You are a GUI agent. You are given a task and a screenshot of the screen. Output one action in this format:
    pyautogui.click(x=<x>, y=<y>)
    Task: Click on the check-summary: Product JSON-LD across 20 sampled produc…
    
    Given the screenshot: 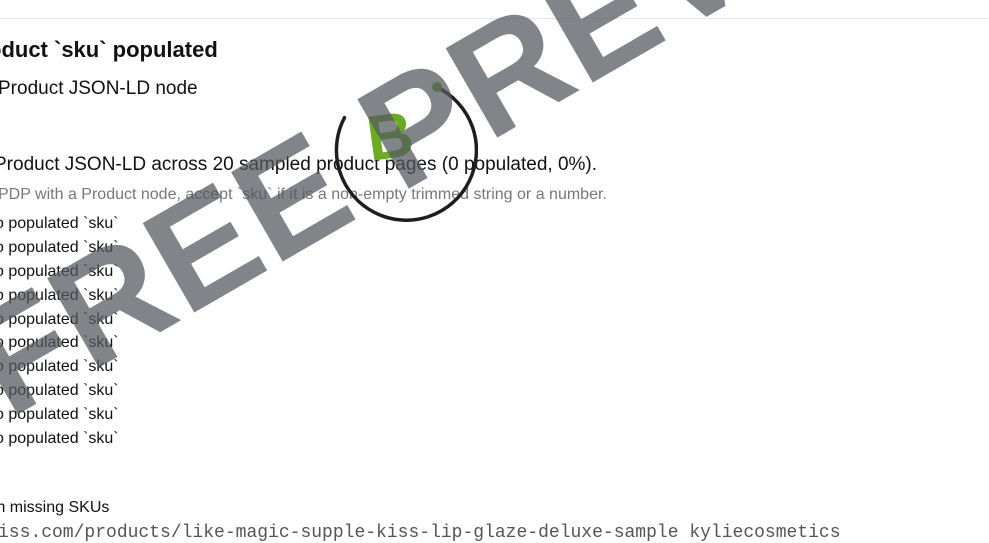 What is the action you would take?
    pyautogui.click(x=299, y=164)
    